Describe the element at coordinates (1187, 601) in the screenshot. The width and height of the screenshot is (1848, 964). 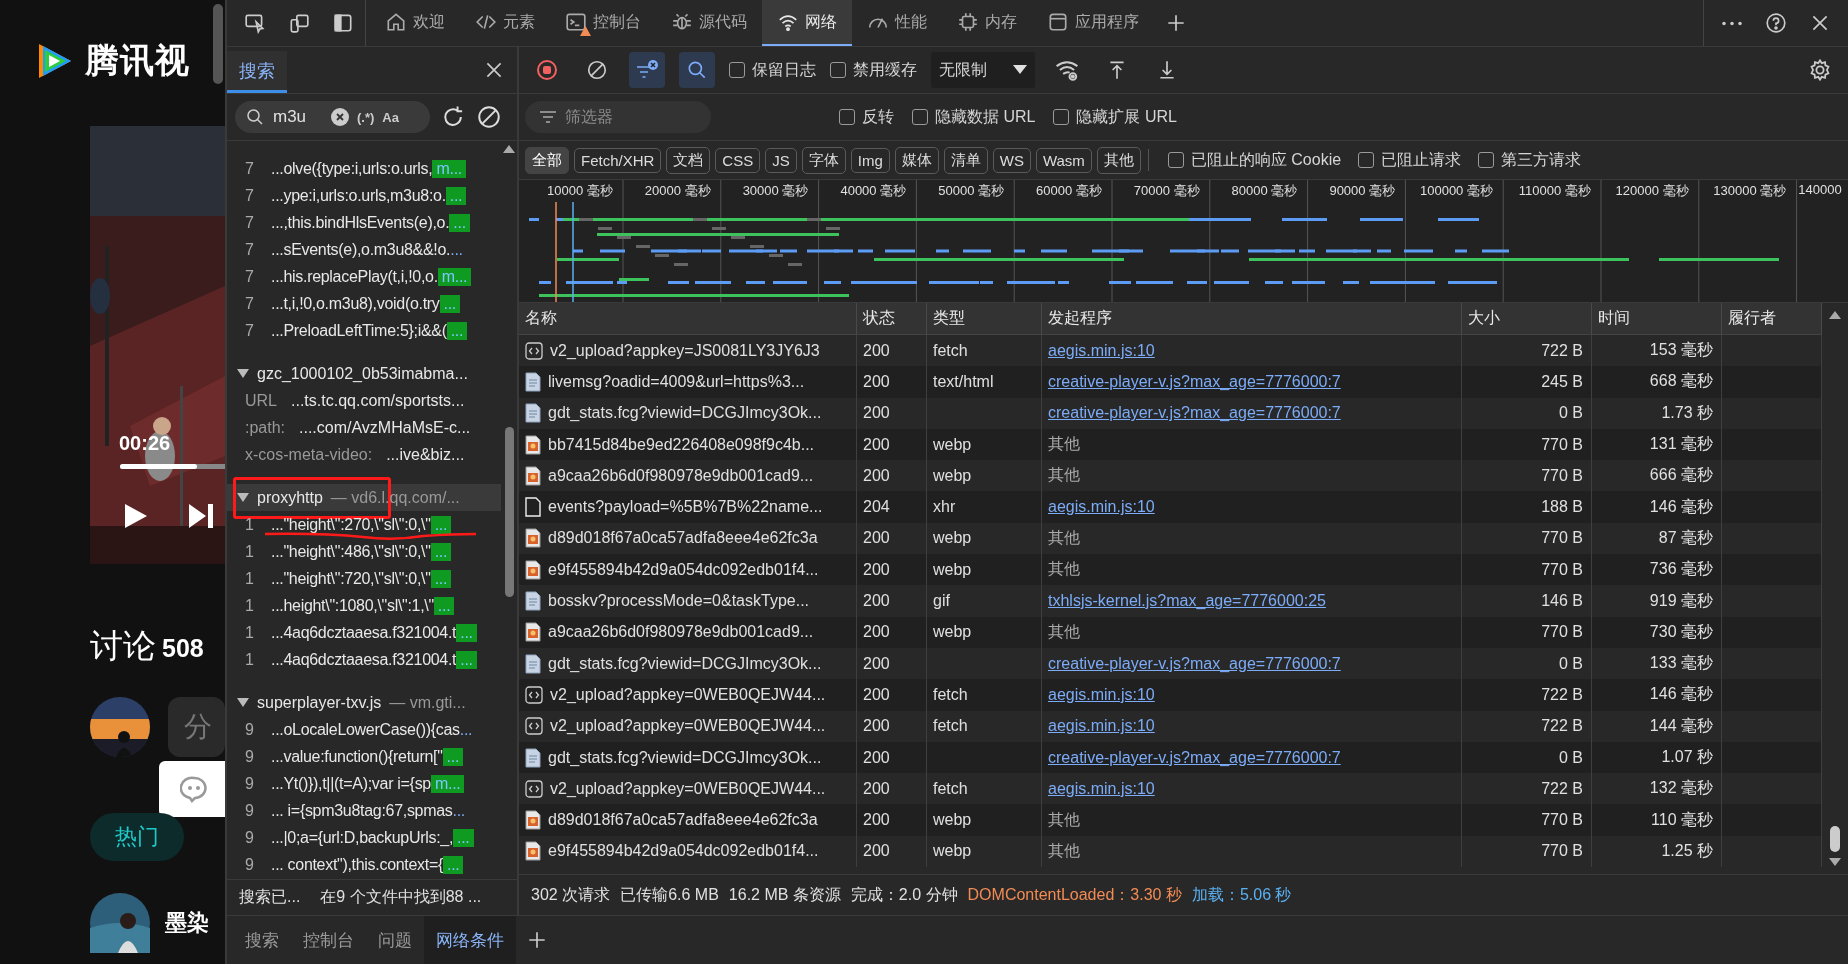
I see `initiator-link: txhlsjs-kernel.js?max_age=7776000:25` at that location.